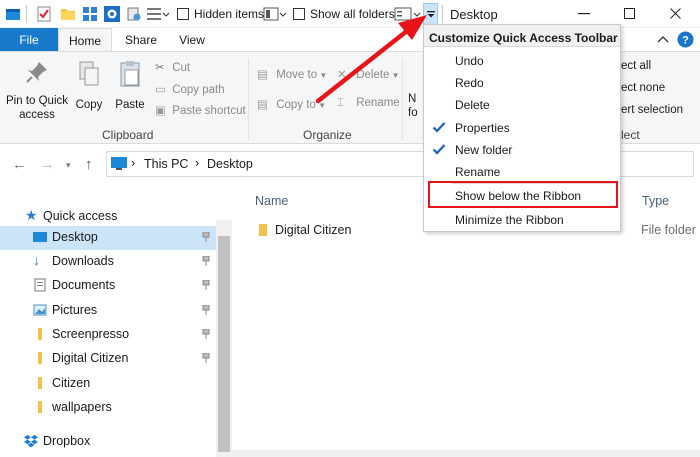 This screenshot has height=457, width=700. I want to click on copy-to-button: ▤ Copy to ▼, so click(291, 104).